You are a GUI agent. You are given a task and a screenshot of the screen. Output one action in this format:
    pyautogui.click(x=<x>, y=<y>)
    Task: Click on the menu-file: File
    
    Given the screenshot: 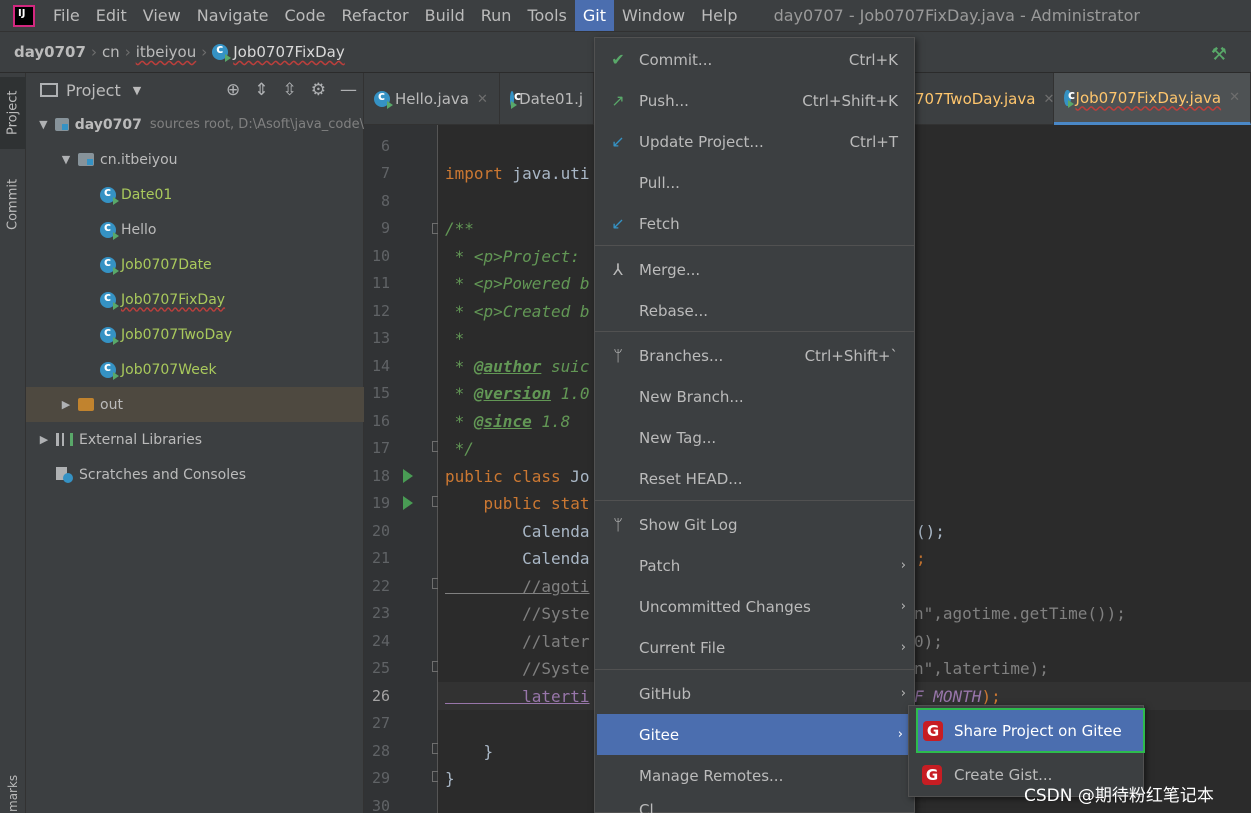 What is the action you would take?
    pyautogui.click(x=66, y=15)
    